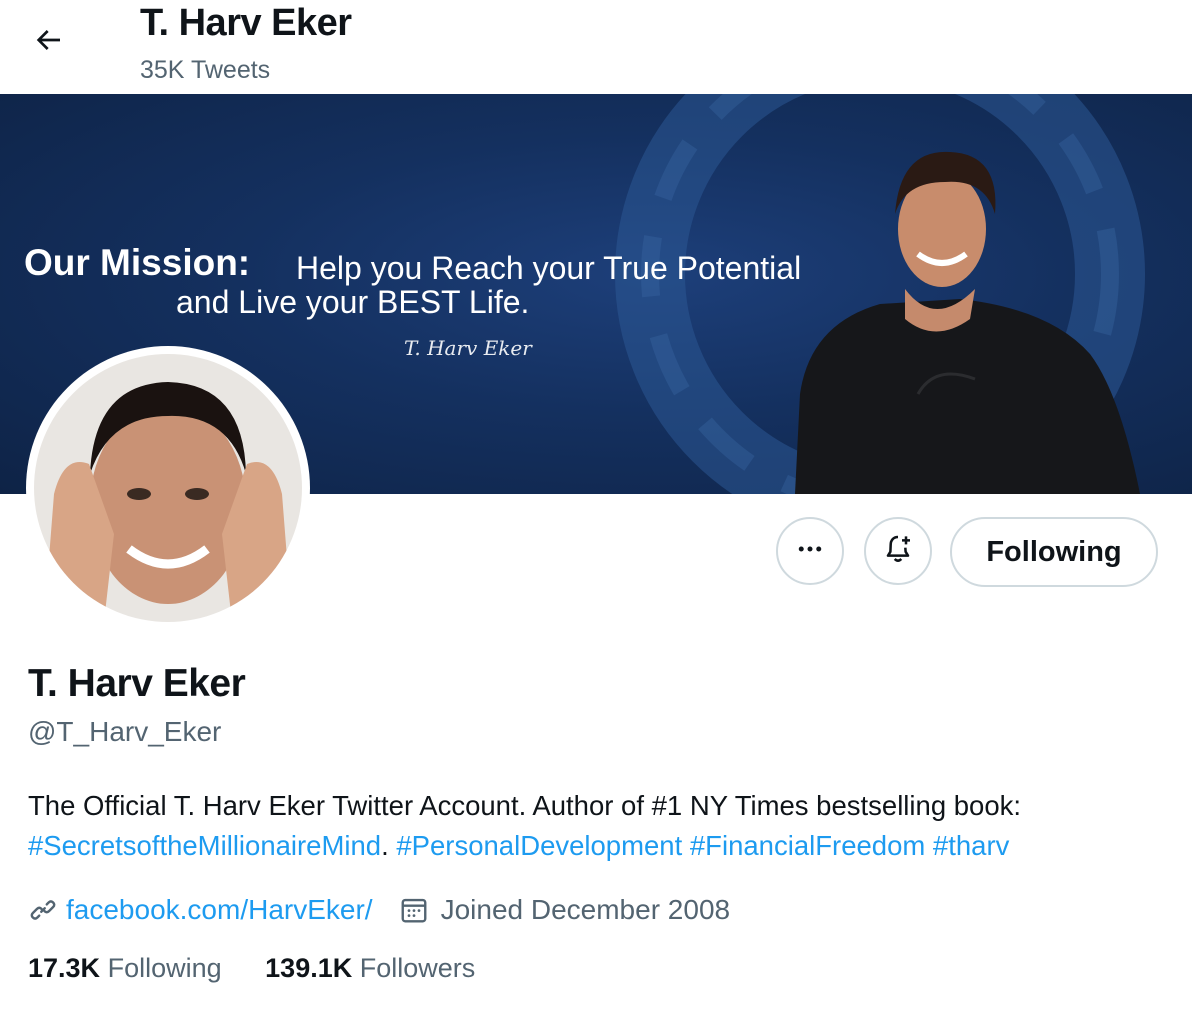 This screenshot has height=1016, width=1192. I want to click on website-link: facebook.com/HarvEker/, so click(219, 910).